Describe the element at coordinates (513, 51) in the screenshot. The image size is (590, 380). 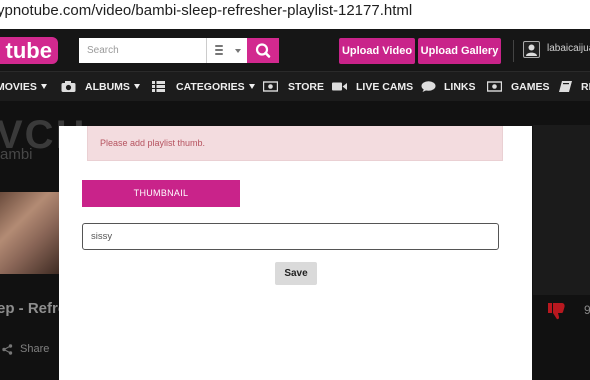
I see `header-divider` at that location.